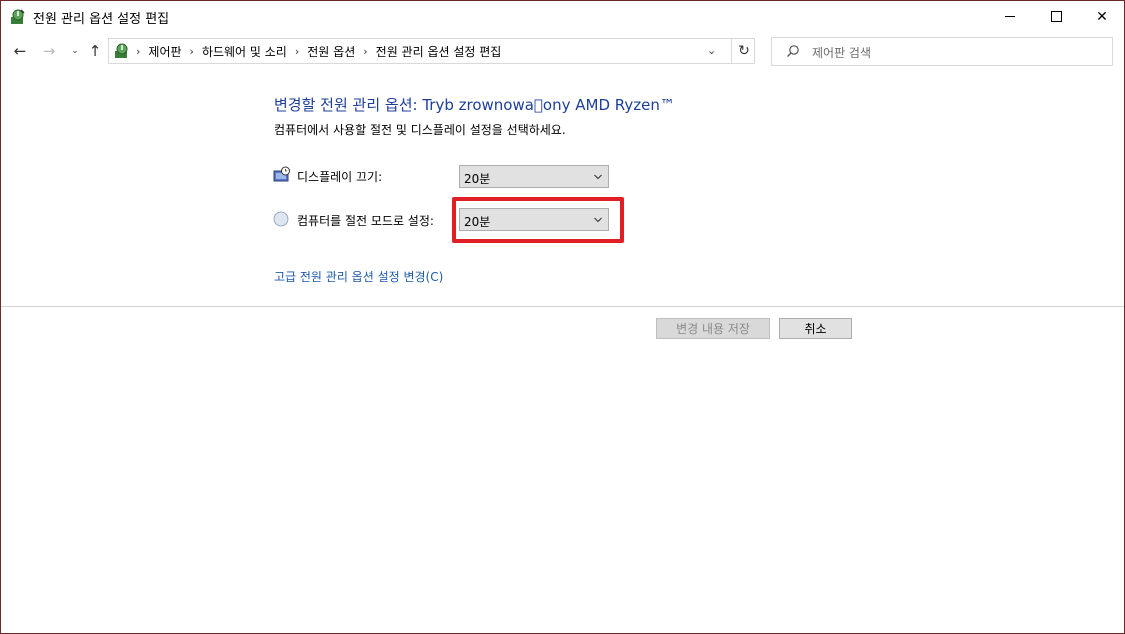 Image resolution: width=1125 pixels, height=634 pixels. I want to click on title-bar: 전원 관리 옵션 설정 편집 ✕, so click(562, 16).